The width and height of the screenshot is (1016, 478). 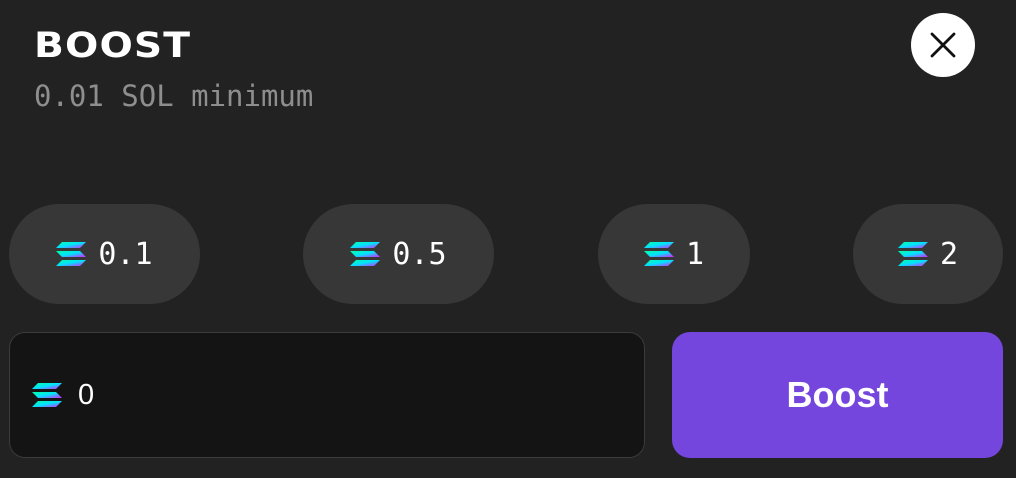 I want to click on preset-button-0-1: 0.1, so click(x=104, y=254).